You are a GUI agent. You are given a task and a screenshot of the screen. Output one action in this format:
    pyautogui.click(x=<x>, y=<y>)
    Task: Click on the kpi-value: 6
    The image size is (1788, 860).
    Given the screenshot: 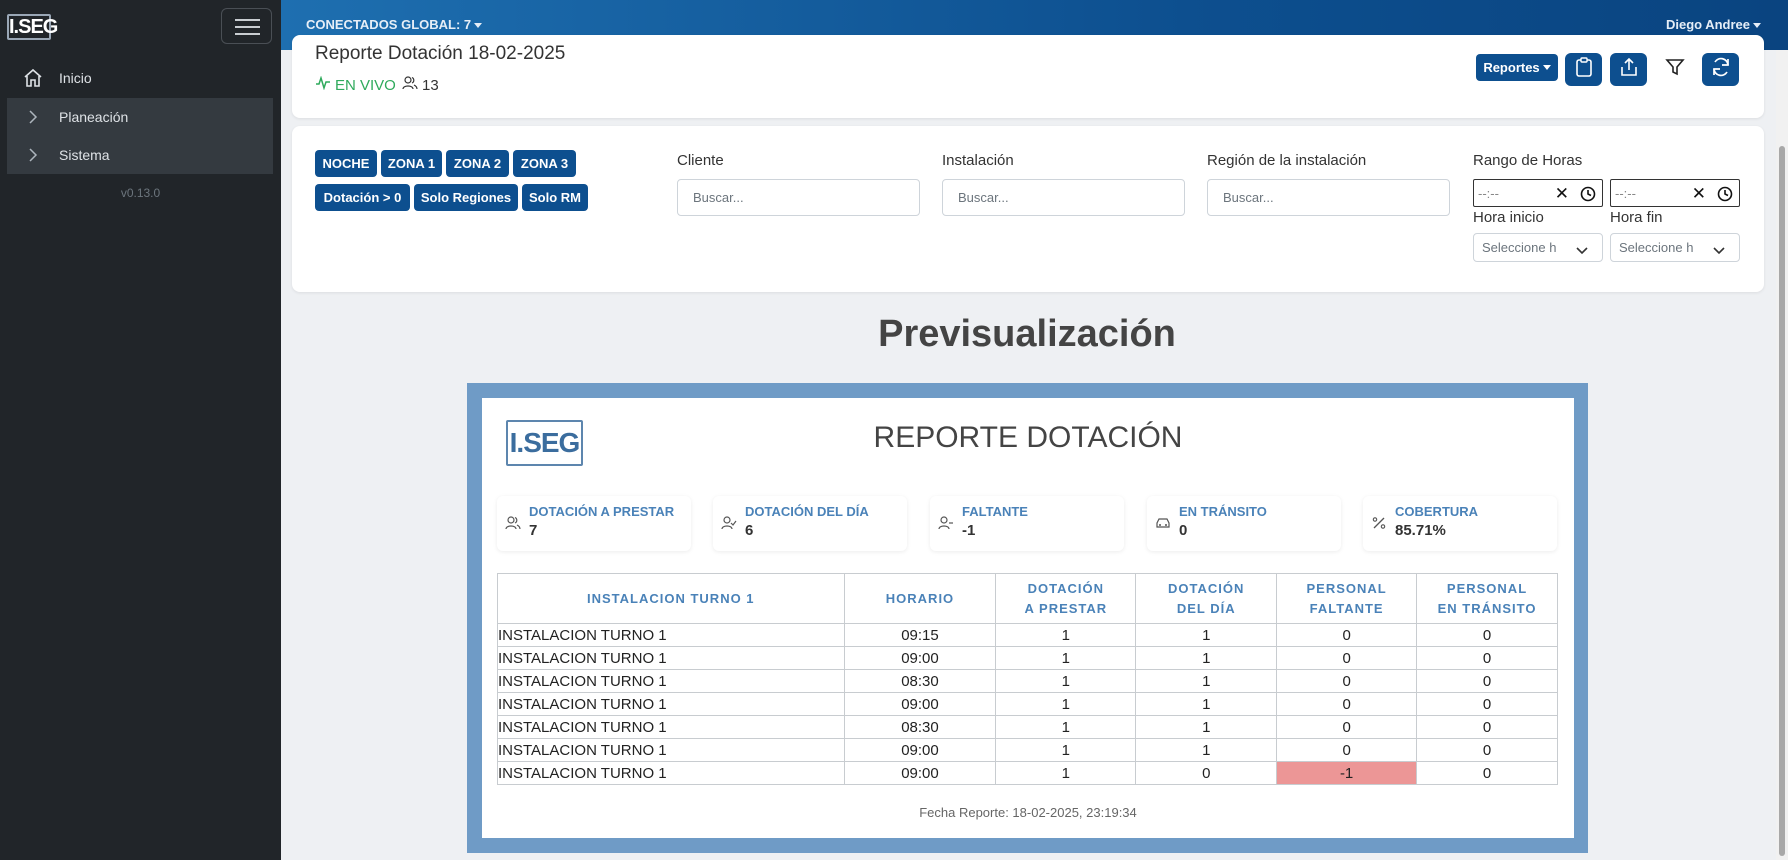 What is the action you would take?
    pyautogui.click(x=749, y=530)
    